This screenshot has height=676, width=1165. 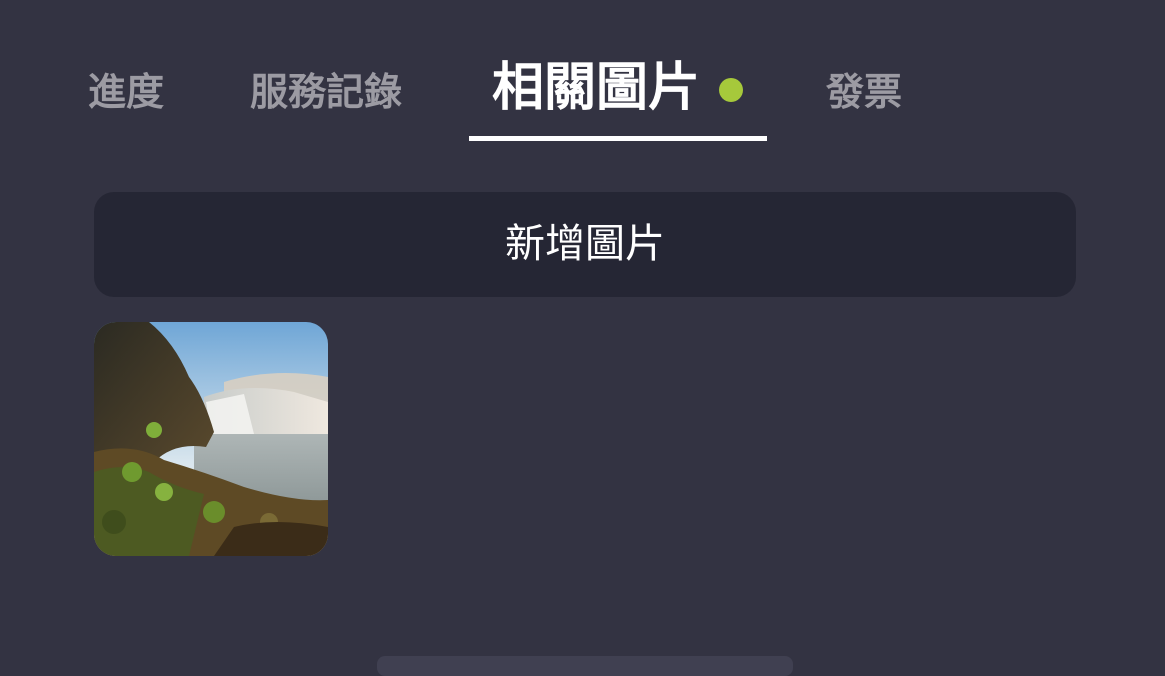 What do you see at coordinates (596, 88) in the screenshot?
I see `tab-related-images: 相關圖片` at bounding box center [596, 88].